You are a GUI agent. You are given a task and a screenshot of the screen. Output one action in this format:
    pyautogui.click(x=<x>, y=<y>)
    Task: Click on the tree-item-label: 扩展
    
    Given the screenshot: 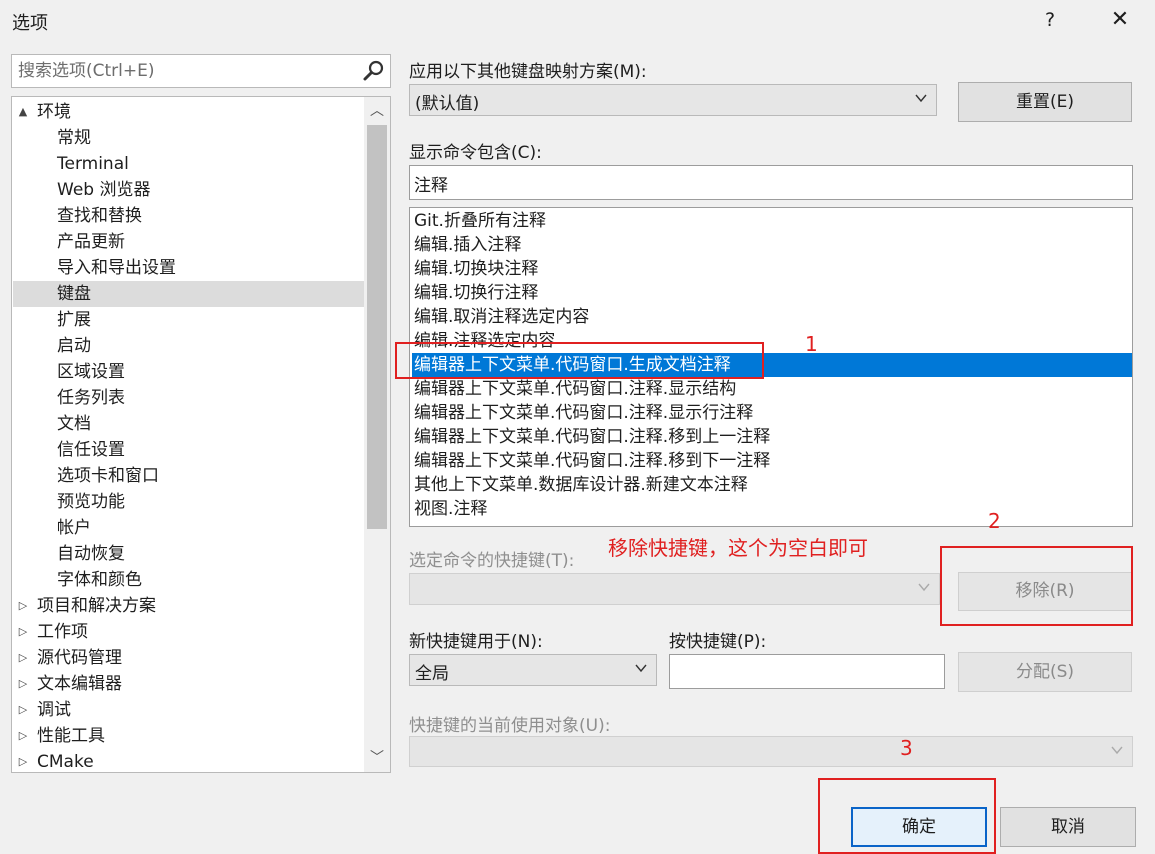 What is the action you would take?
    pyautogui.click(x=74, y=320)
    